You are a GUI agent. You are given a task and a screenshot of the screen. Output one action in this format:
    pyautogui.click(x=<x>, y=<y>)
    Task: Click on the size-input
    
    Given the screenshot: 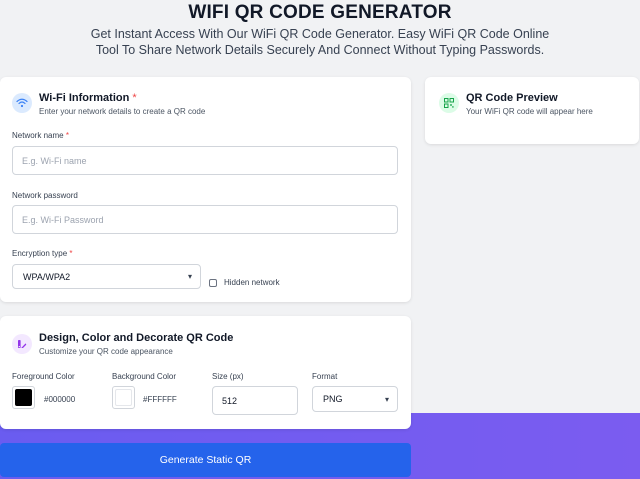 What is the action you would take?
    pyautogui.click(x=255, y=400)
    